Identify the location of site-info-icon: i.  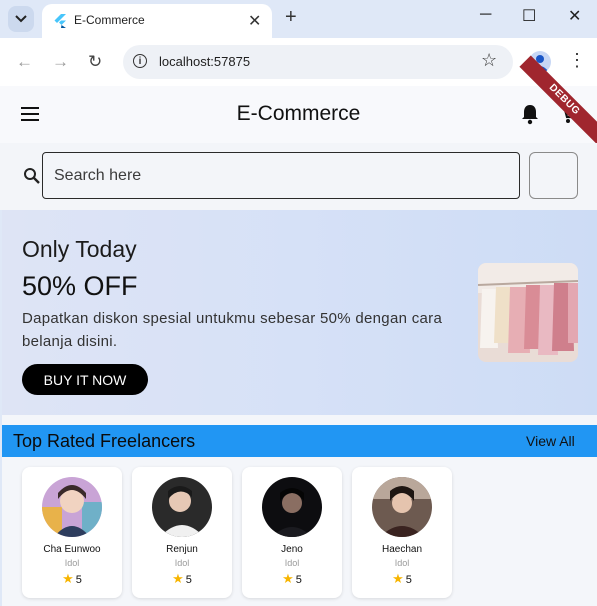
(140, 61).